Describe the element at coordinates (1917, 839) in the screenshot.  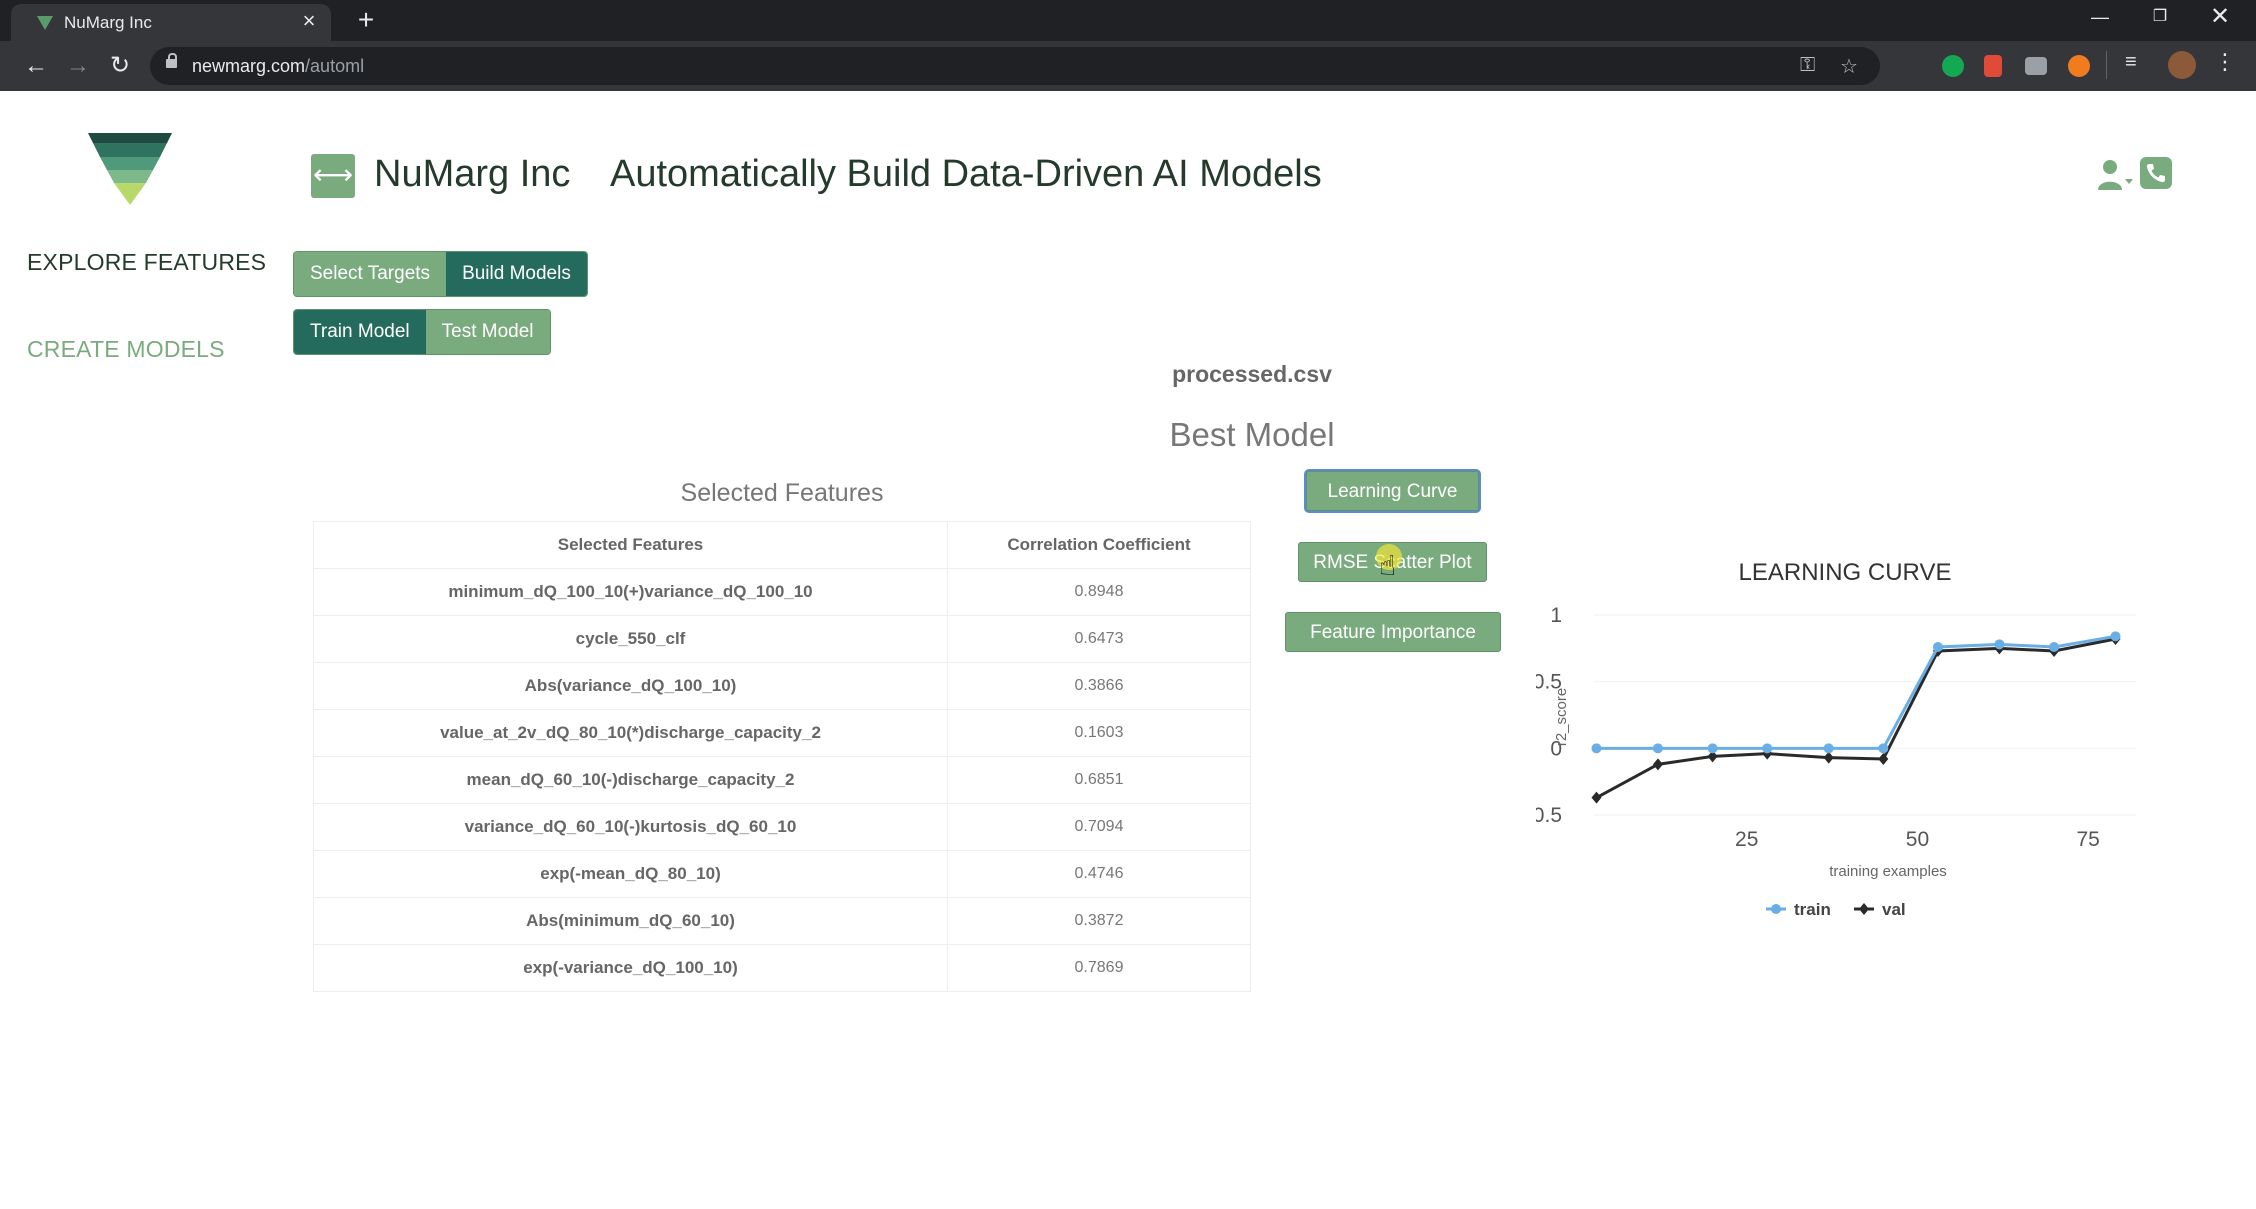
I see `x-tick-label: 50` at that location.